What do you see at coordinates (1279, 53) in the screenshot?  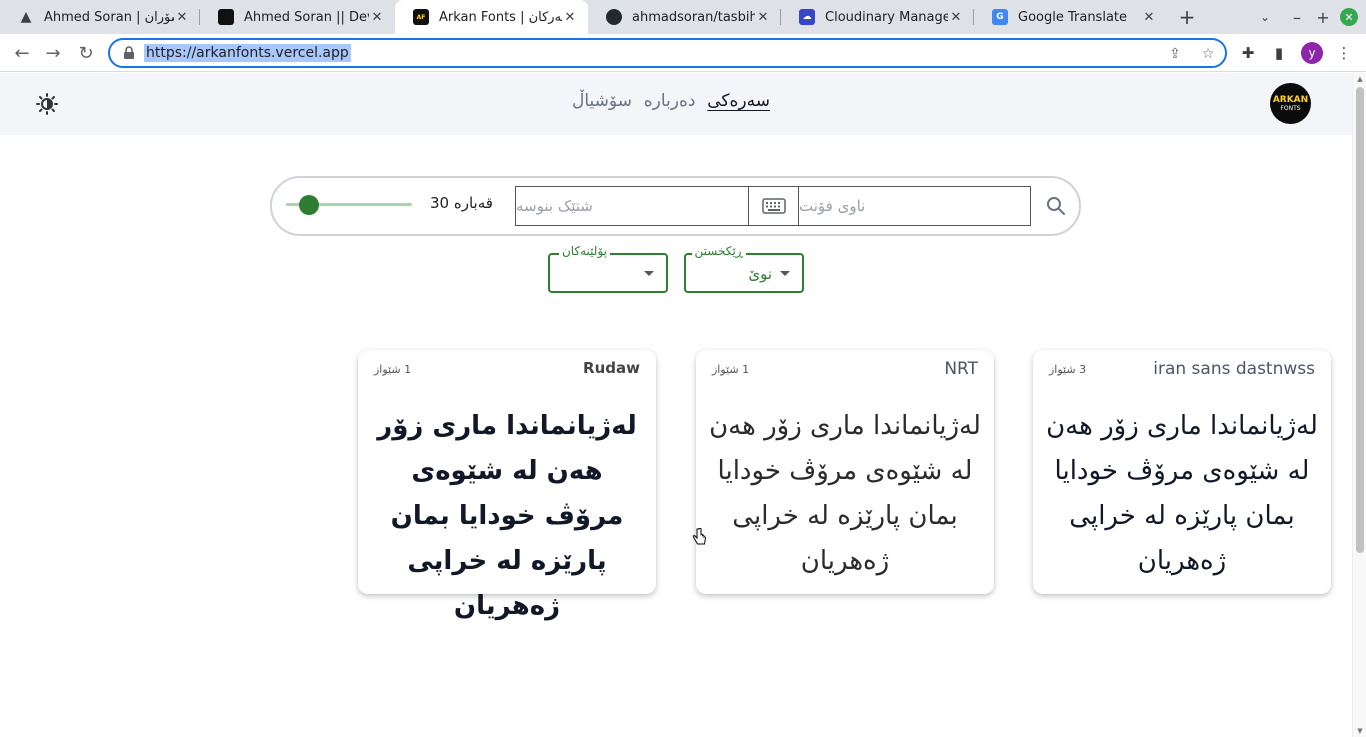 I see `side-panel-icon: ▮` at bounding box center [1279, 53].